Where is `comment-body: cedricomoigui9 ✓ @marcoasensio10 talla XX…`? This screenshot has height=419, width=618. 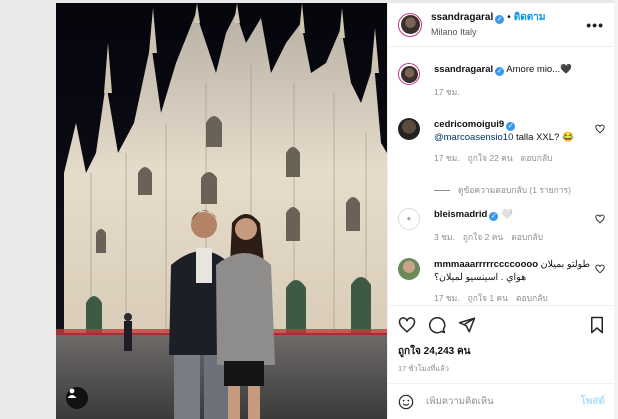
comment-body: cedricomoigui9 ✓ @marcoasensio10 talla XX… is located at coordinates (519, 141).